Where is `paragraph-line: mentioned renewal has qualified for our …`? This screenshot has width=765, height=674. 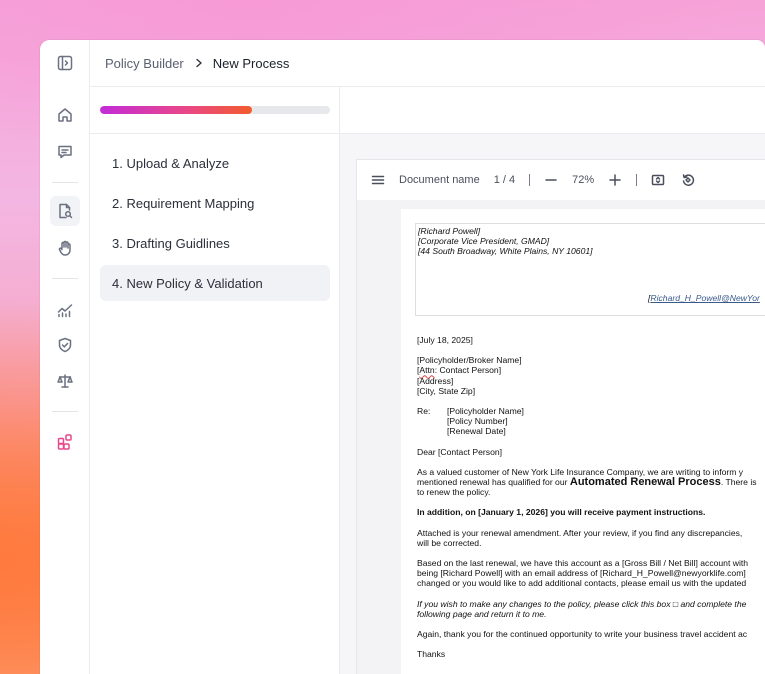
paragraph-line: mentioned renewal has qualified for our … is located at coordinates (591, 482).